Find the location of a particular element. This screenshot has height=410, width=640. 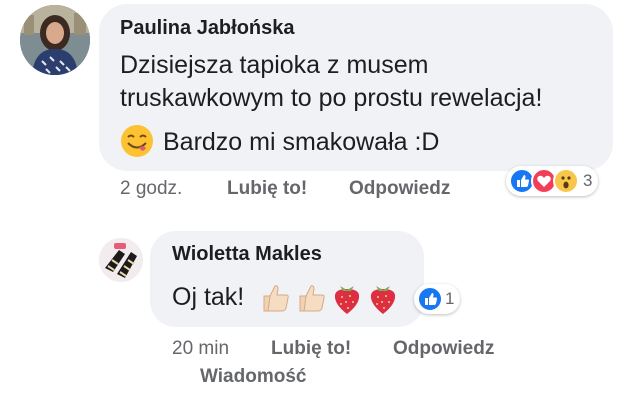

comment-author: Paulina Jabłońska is located at coordinates (207, 28).